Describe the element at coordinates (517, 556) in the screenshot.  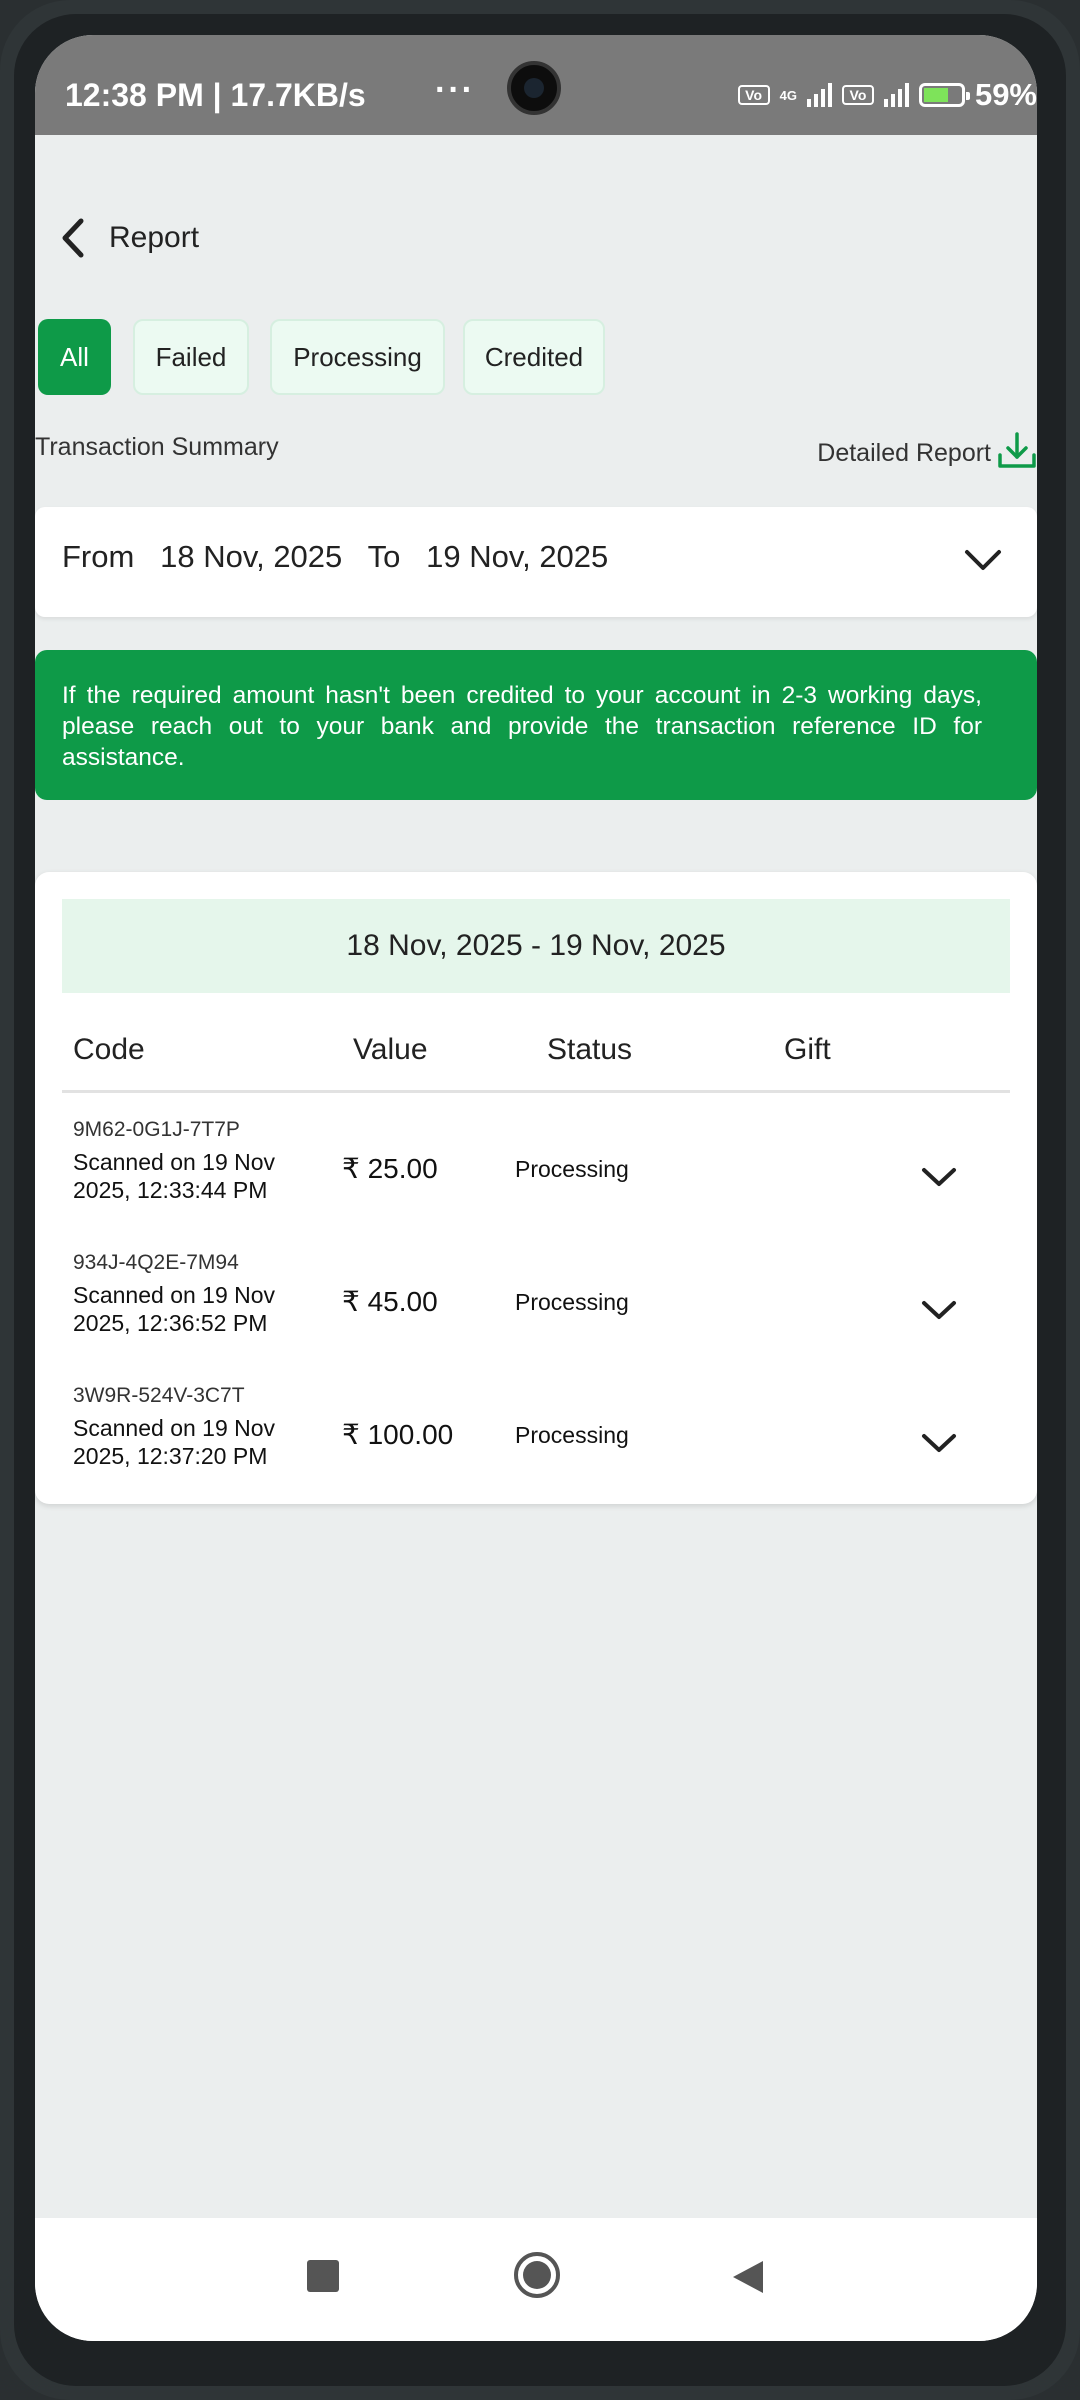
I see `to-date: 19 Nov, 2025` at that location.